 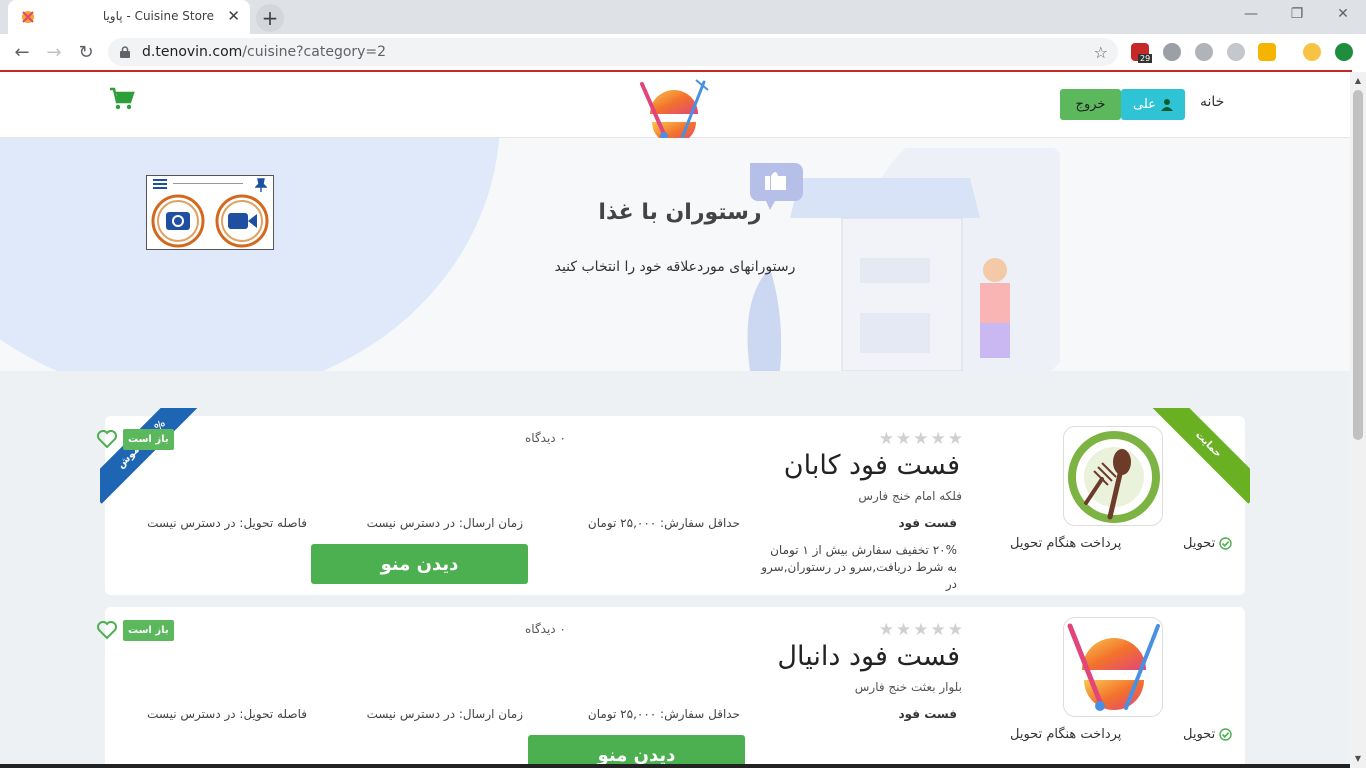 I want to click on browser-tab: Cuisine Store - پاویا ✕, so click(x=129, y=17).